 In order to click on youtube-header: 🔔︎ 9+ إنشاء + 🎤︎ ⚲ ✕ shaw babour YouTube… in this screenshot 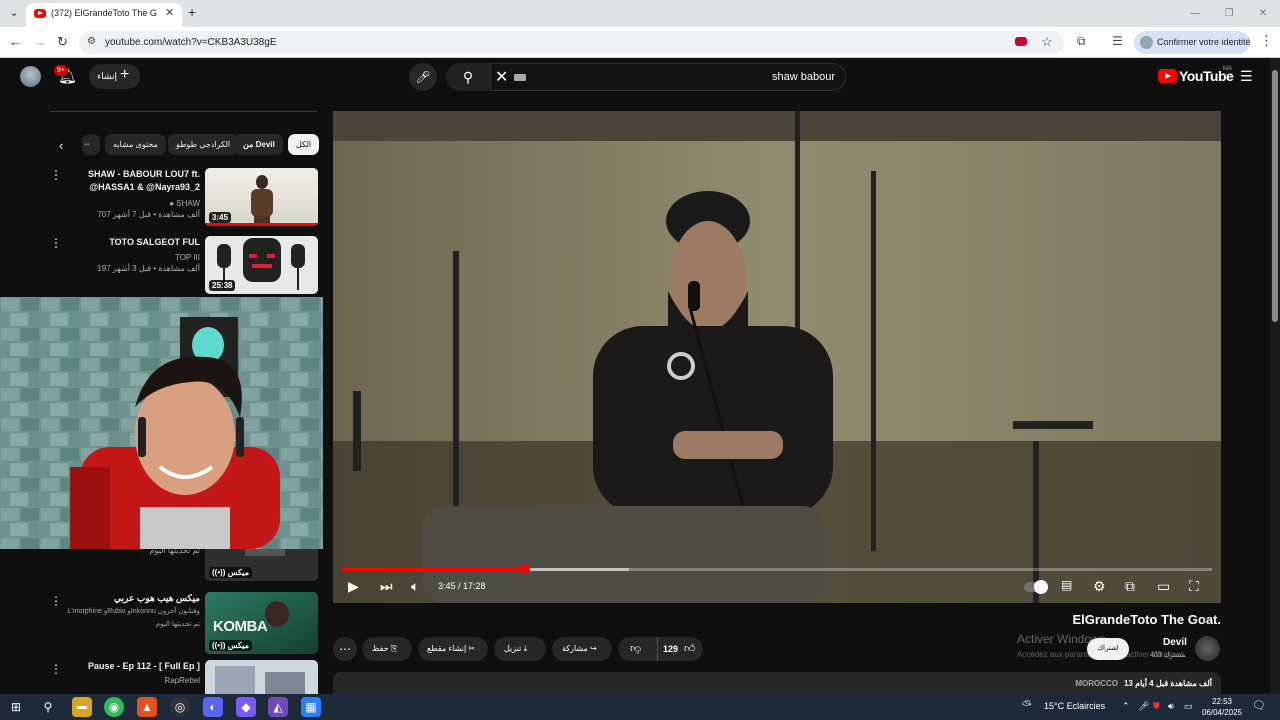, I will do `click(635, 78)`.